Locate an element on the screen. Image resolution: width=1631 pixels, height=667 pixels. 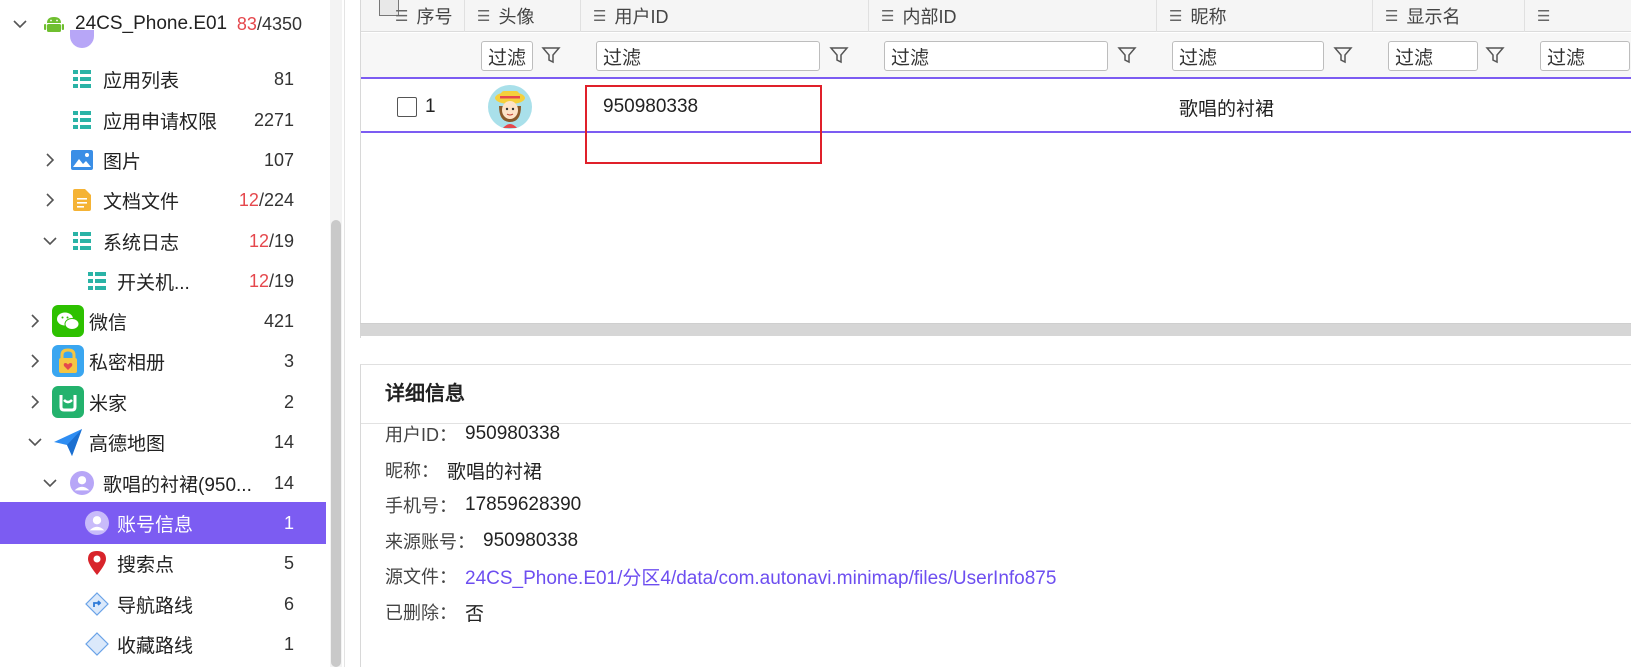
document-icon is located at coordinates (82, 200).